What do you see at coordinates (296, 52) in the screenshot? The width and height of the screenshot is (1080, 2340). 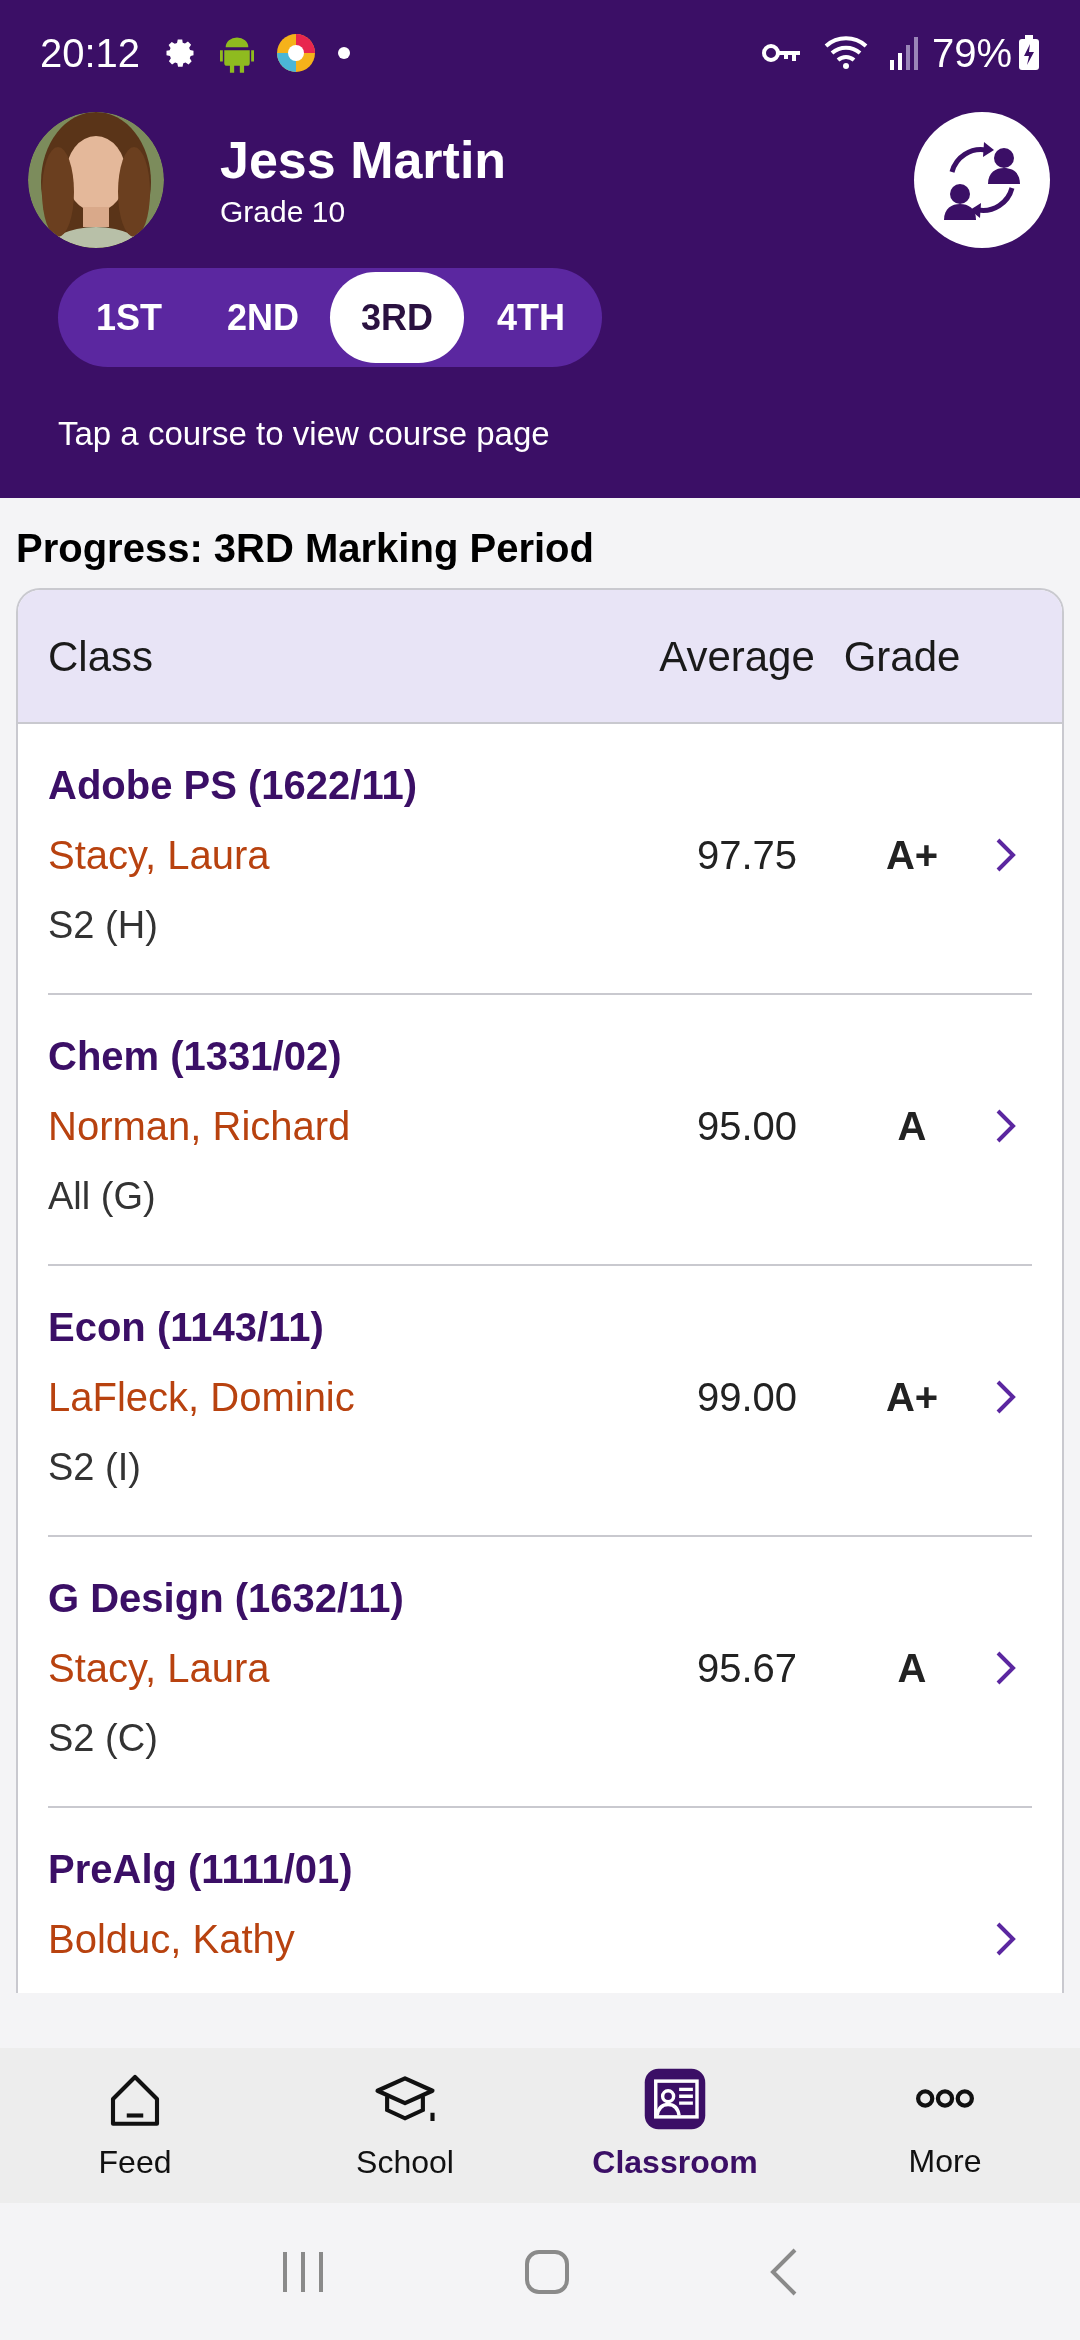 I see `app-icon` at bounding box center [296, 52].